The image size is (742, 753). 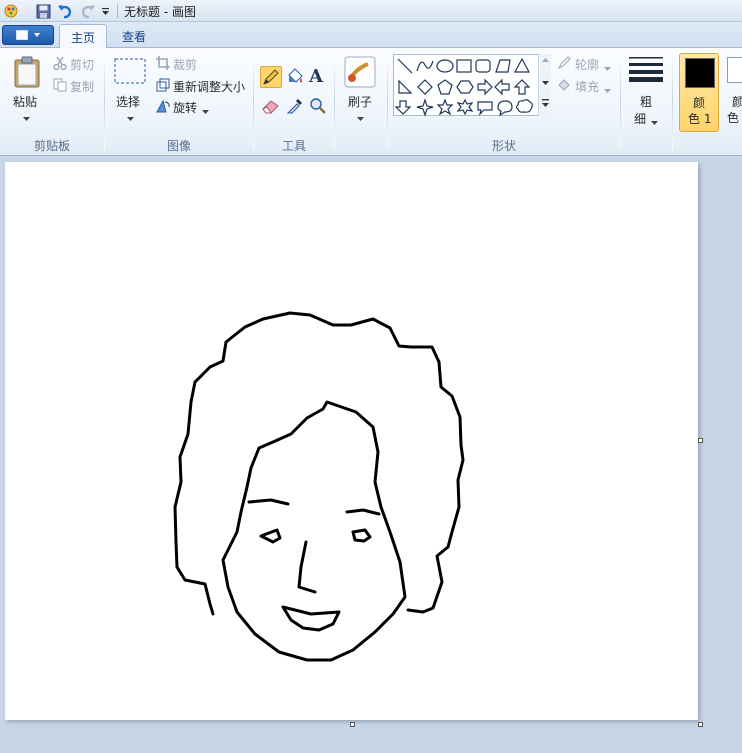 I want to click on pencil-icon, so click(x=271, y=77).